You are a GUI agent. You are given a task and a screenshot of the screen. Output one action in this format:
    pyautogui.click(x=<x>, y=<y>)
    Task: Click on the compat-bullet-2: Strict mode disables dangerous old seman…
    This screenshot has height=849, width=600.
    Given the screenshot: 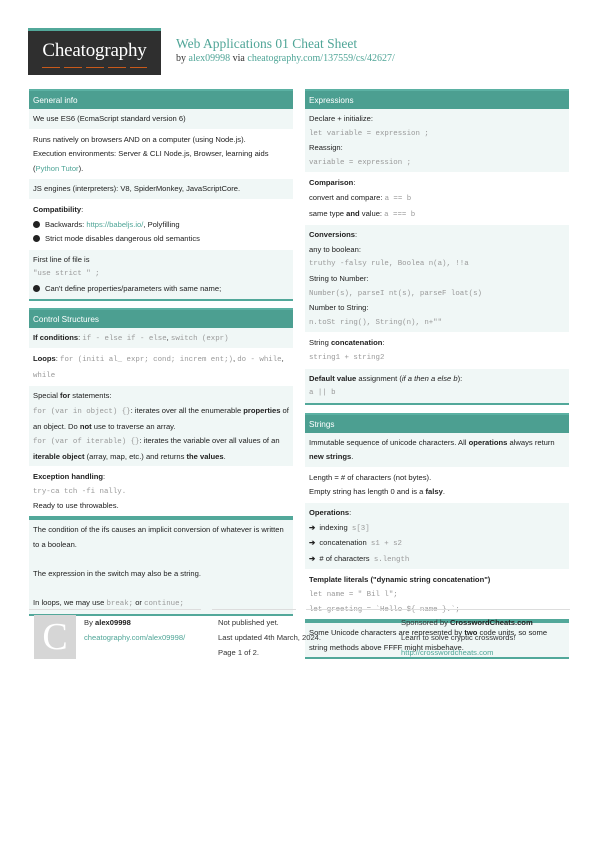 What is the action you would take?
    pyautogui.click(x=161, y=239)
    